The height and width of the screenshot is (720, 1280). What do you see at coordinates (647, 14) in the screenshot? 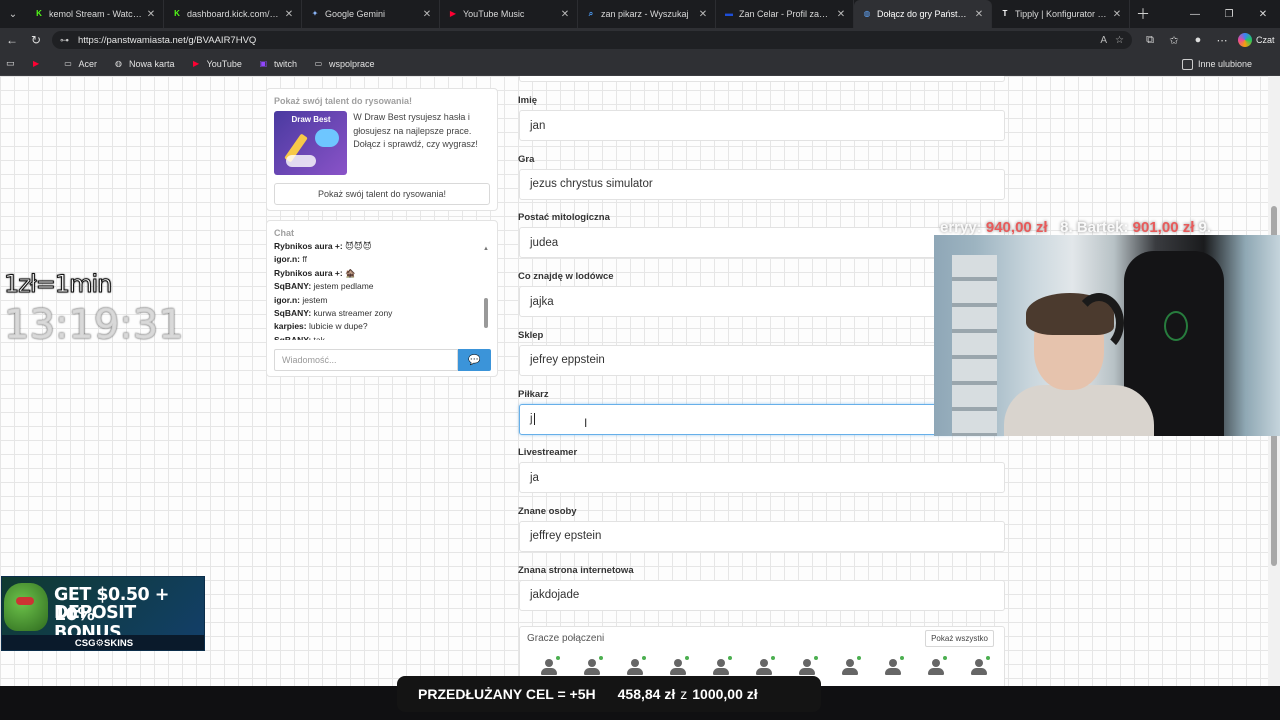
I see `browser-tab: ⌕ zan pikarz - Wyszukaj ✕` at bounding box center [647, 14].